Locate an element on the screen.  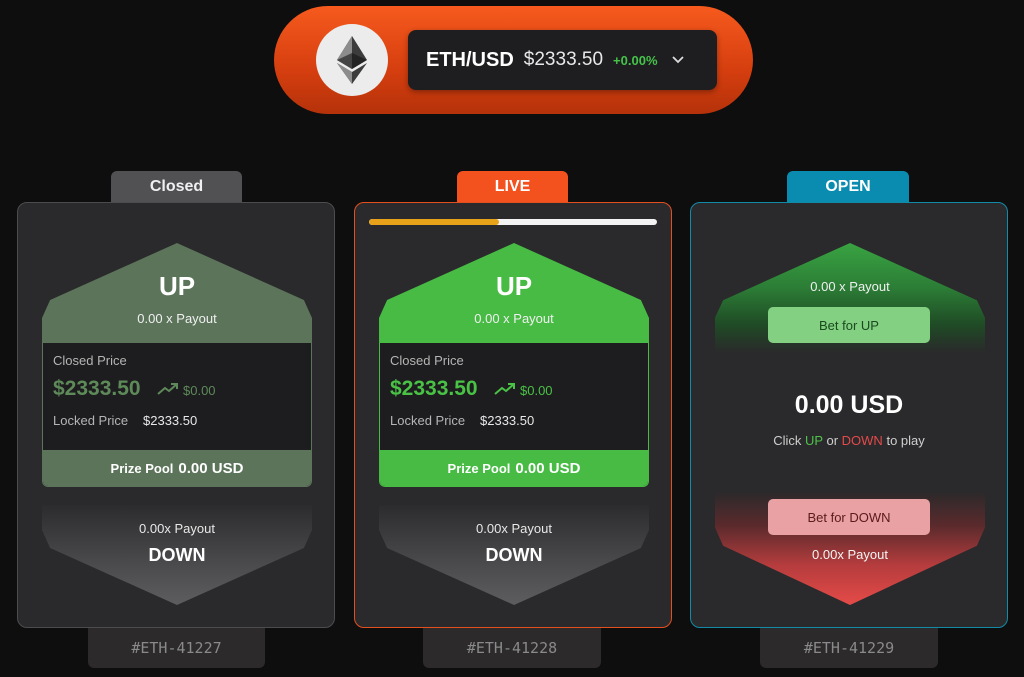
pair-change: +0.00% is located at coordinates (635, 60).